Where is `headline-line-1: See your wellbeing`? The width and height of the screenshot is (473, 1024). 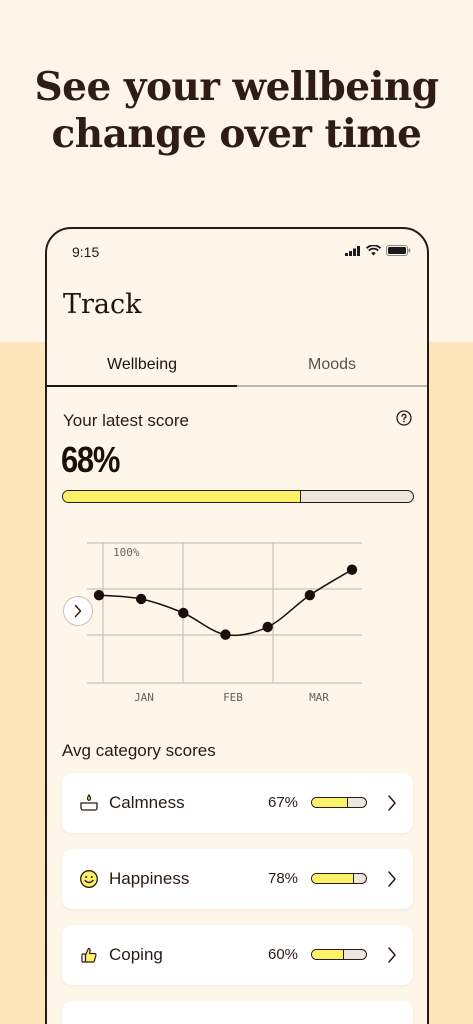 headline-line-1: See your wellbeing is located at coordinates (236, 87).